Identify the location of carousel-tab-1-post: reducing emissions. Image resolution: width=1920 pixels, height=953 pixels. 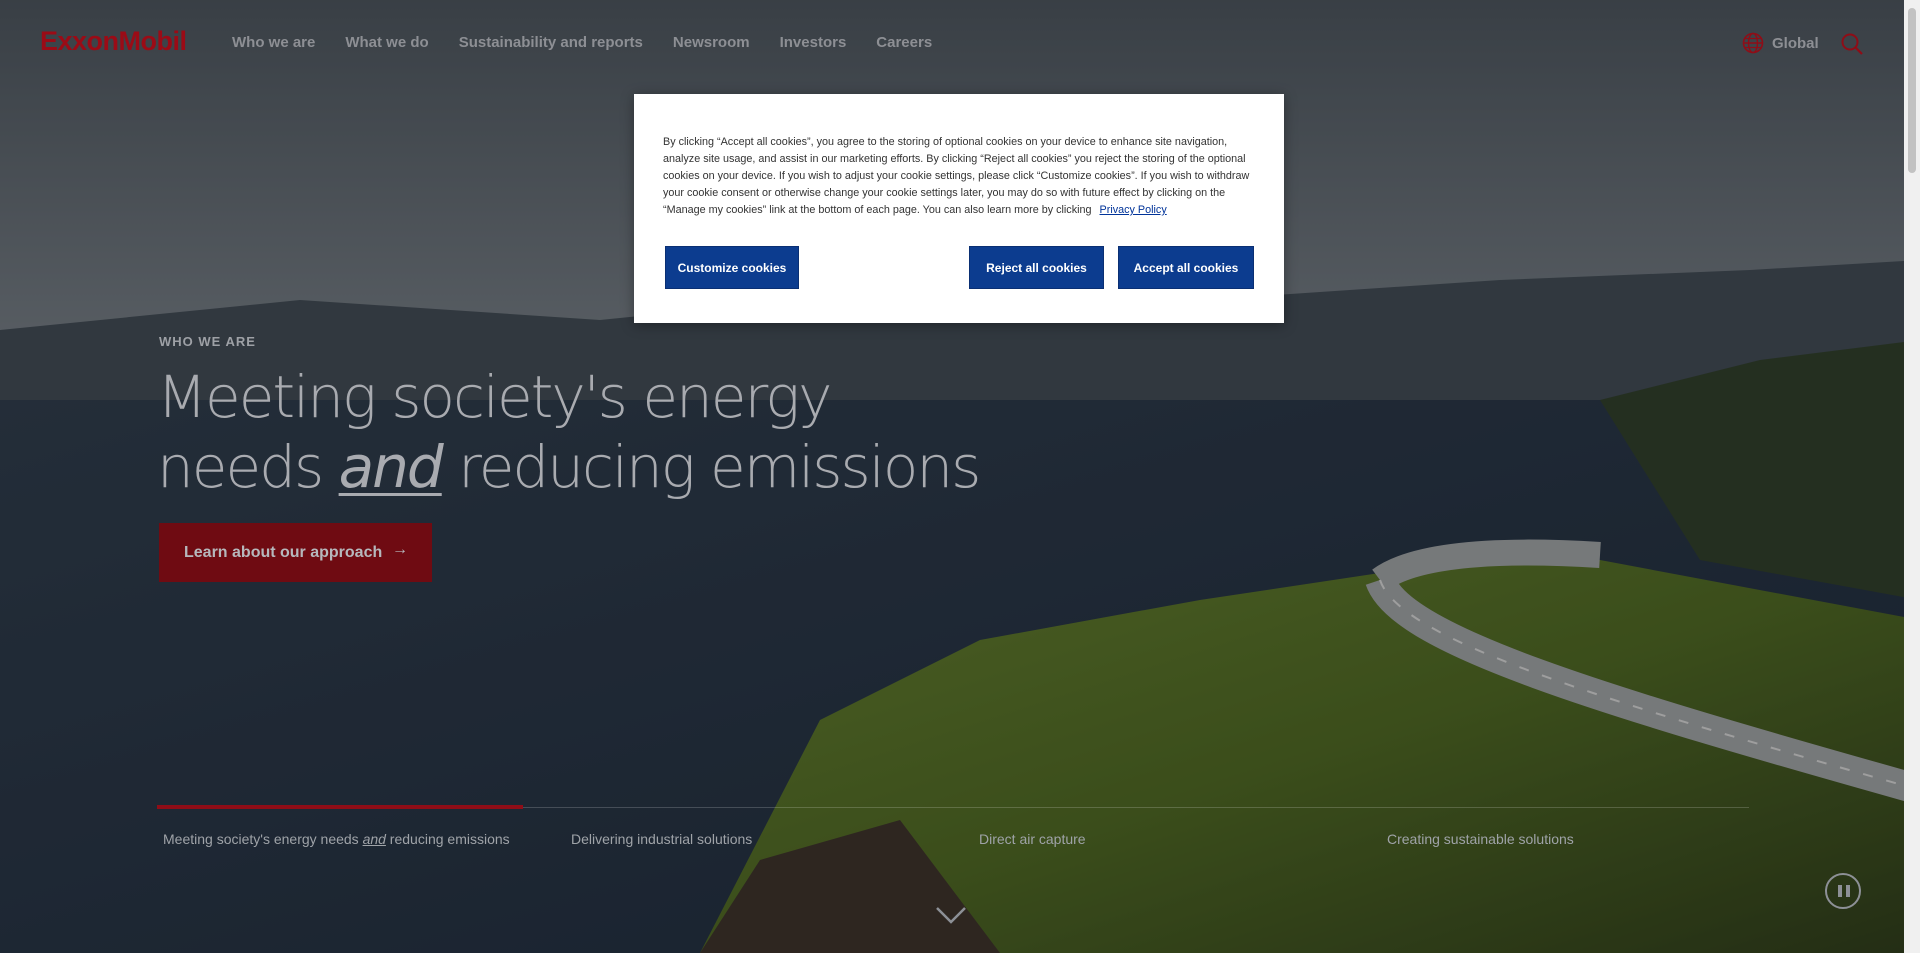
(447, 839).